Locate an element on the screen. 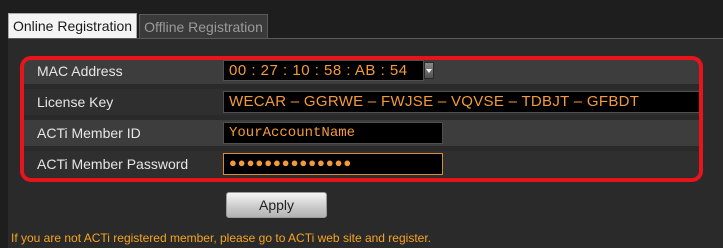 Image resolution: width=723 pixels, height=248 pixels. registration-tabs: Online Registration Offline Registration is located at coordinates (138, 26).